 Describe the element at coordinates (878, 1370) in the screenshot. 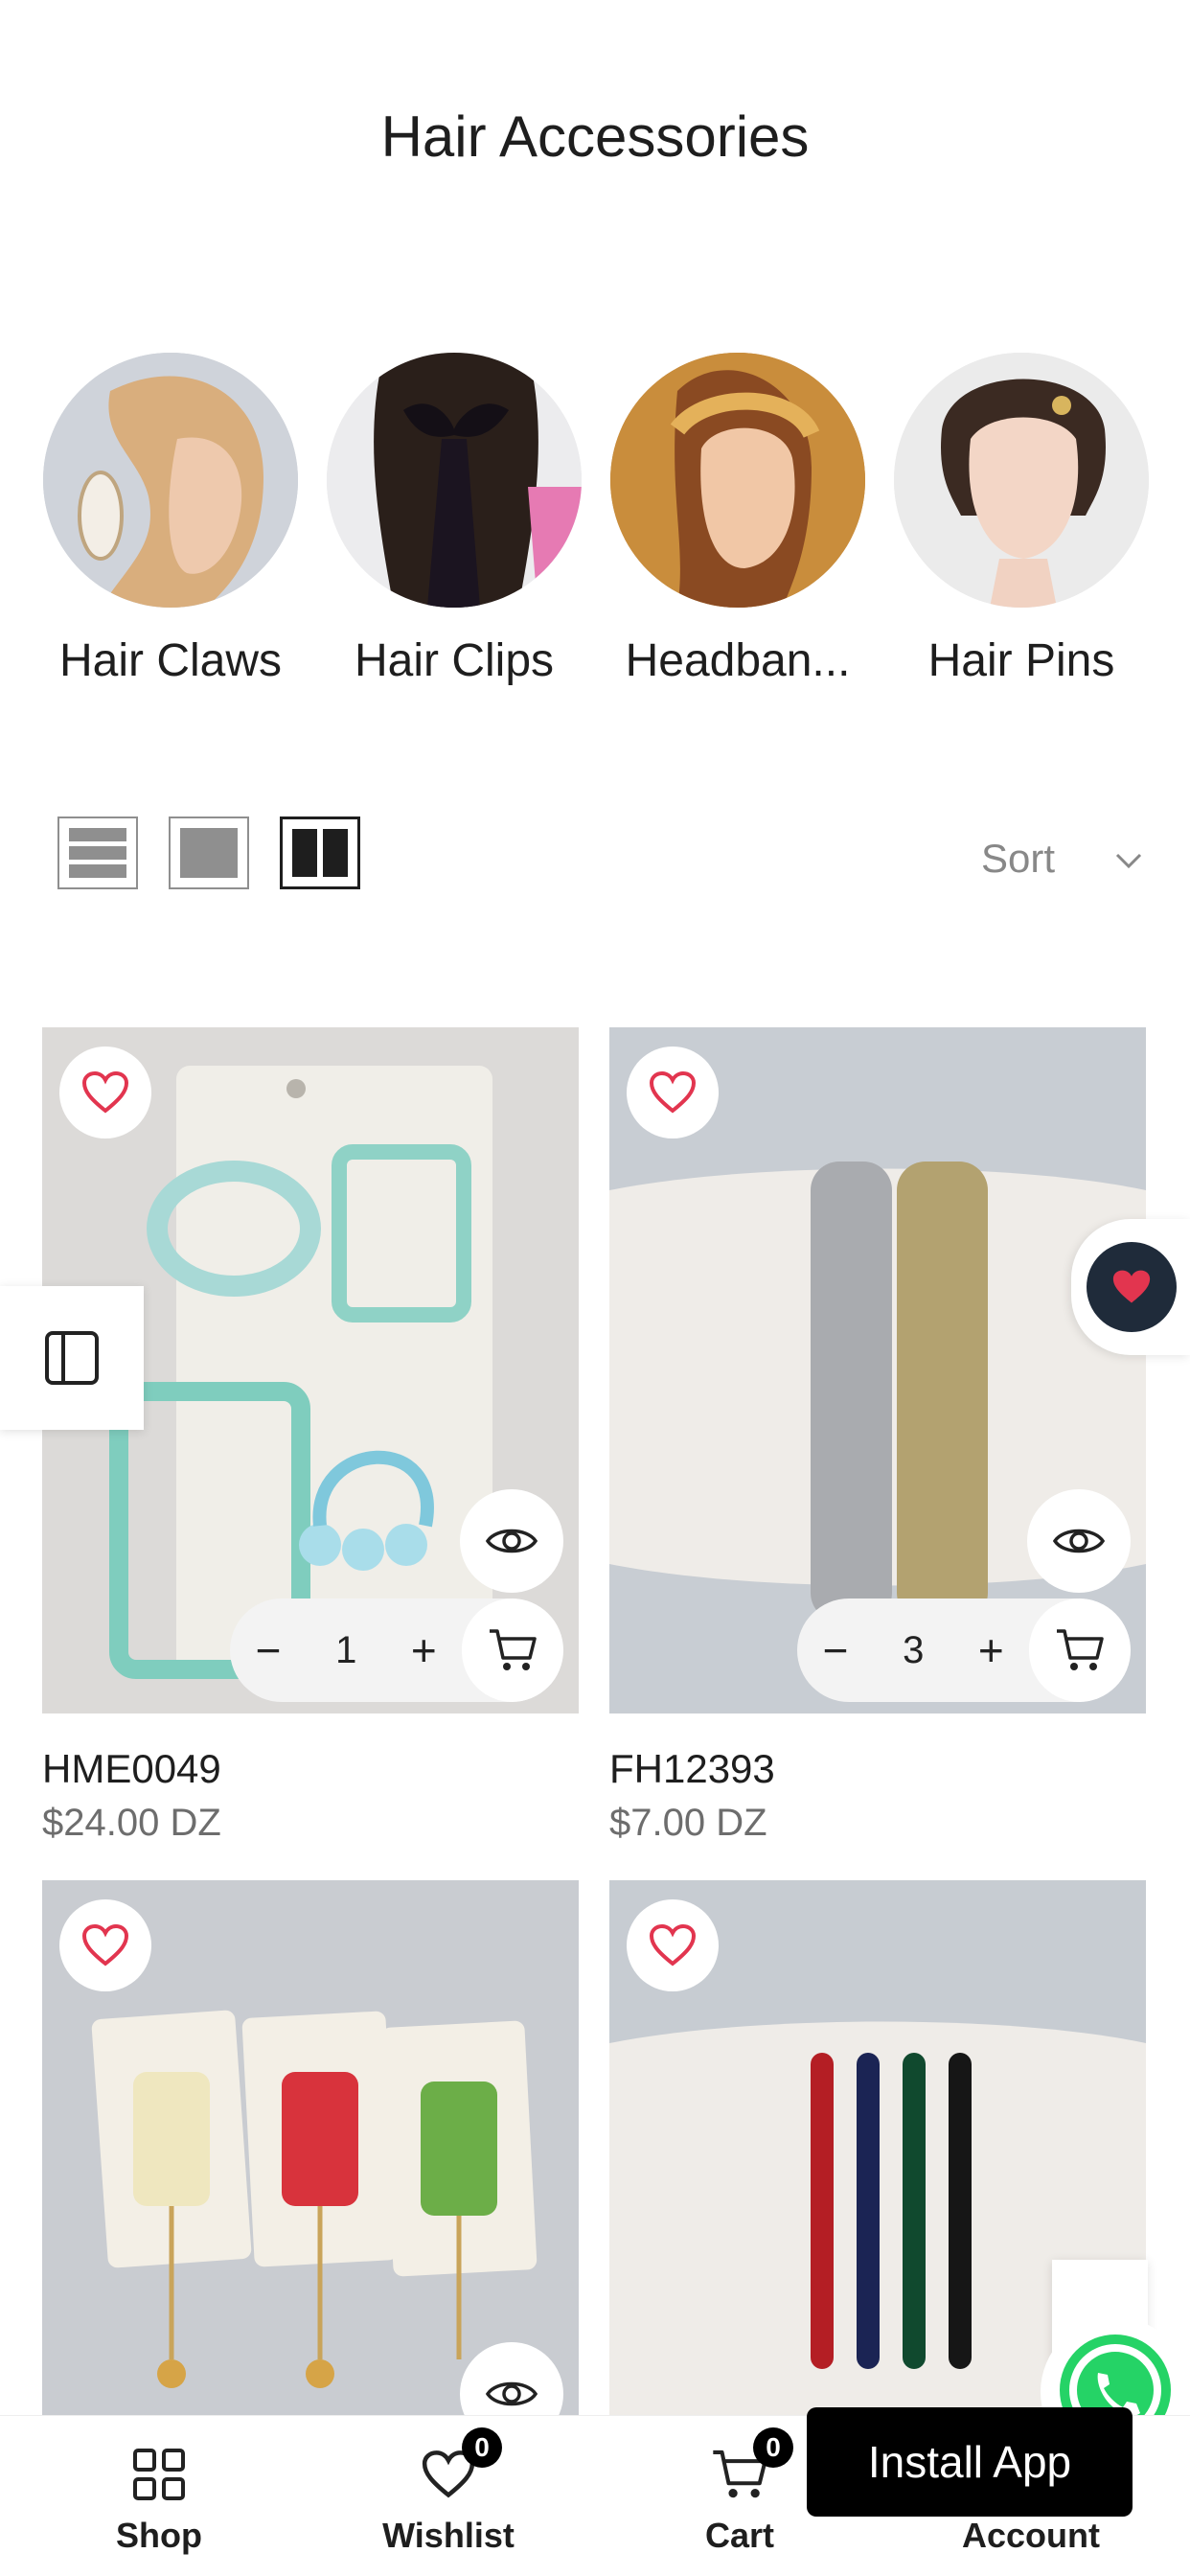

I see `product-image: − 3 +` at that location.